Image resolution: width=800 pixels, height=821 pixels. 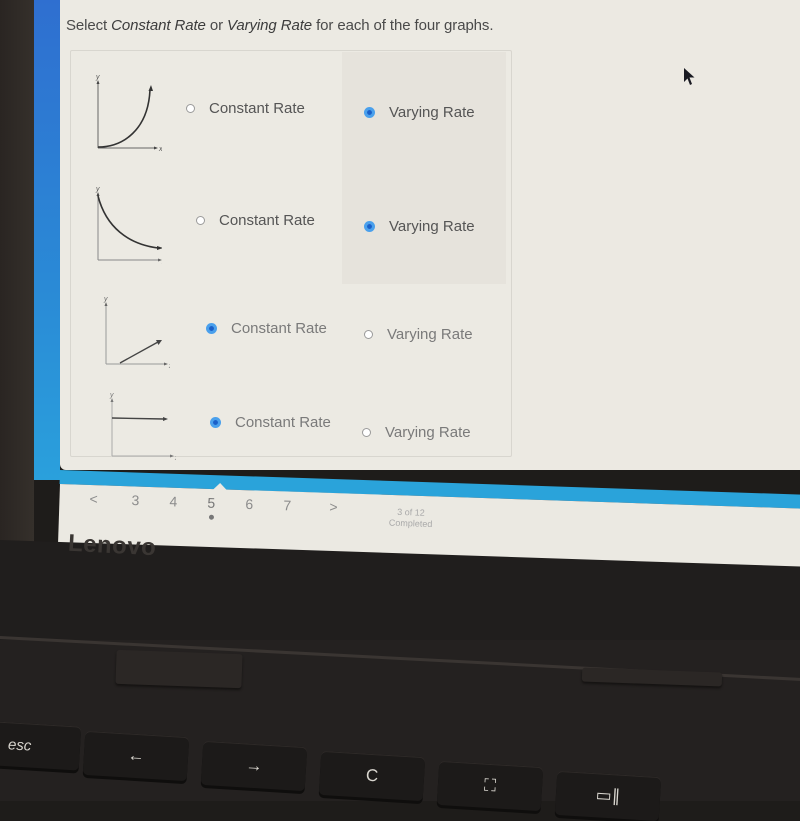 What do you see at coordinates (689, 76) in the screenshot?
I see `mouse-cursor-icon` at bounding box center [689, 76].